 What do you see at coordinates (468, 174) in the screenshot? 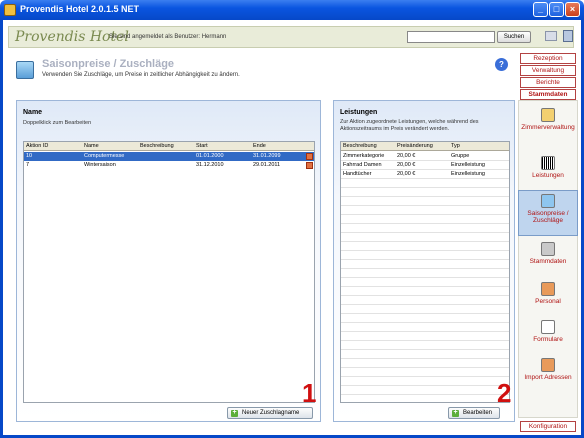
I see `cell-type: Einzelleistung` at bounding box center [468, 174].